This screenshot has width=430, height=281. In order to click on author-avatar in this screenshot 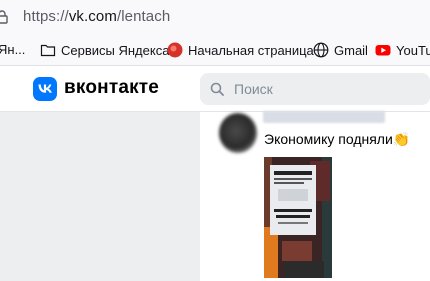, I will do `click(238, 133)`.